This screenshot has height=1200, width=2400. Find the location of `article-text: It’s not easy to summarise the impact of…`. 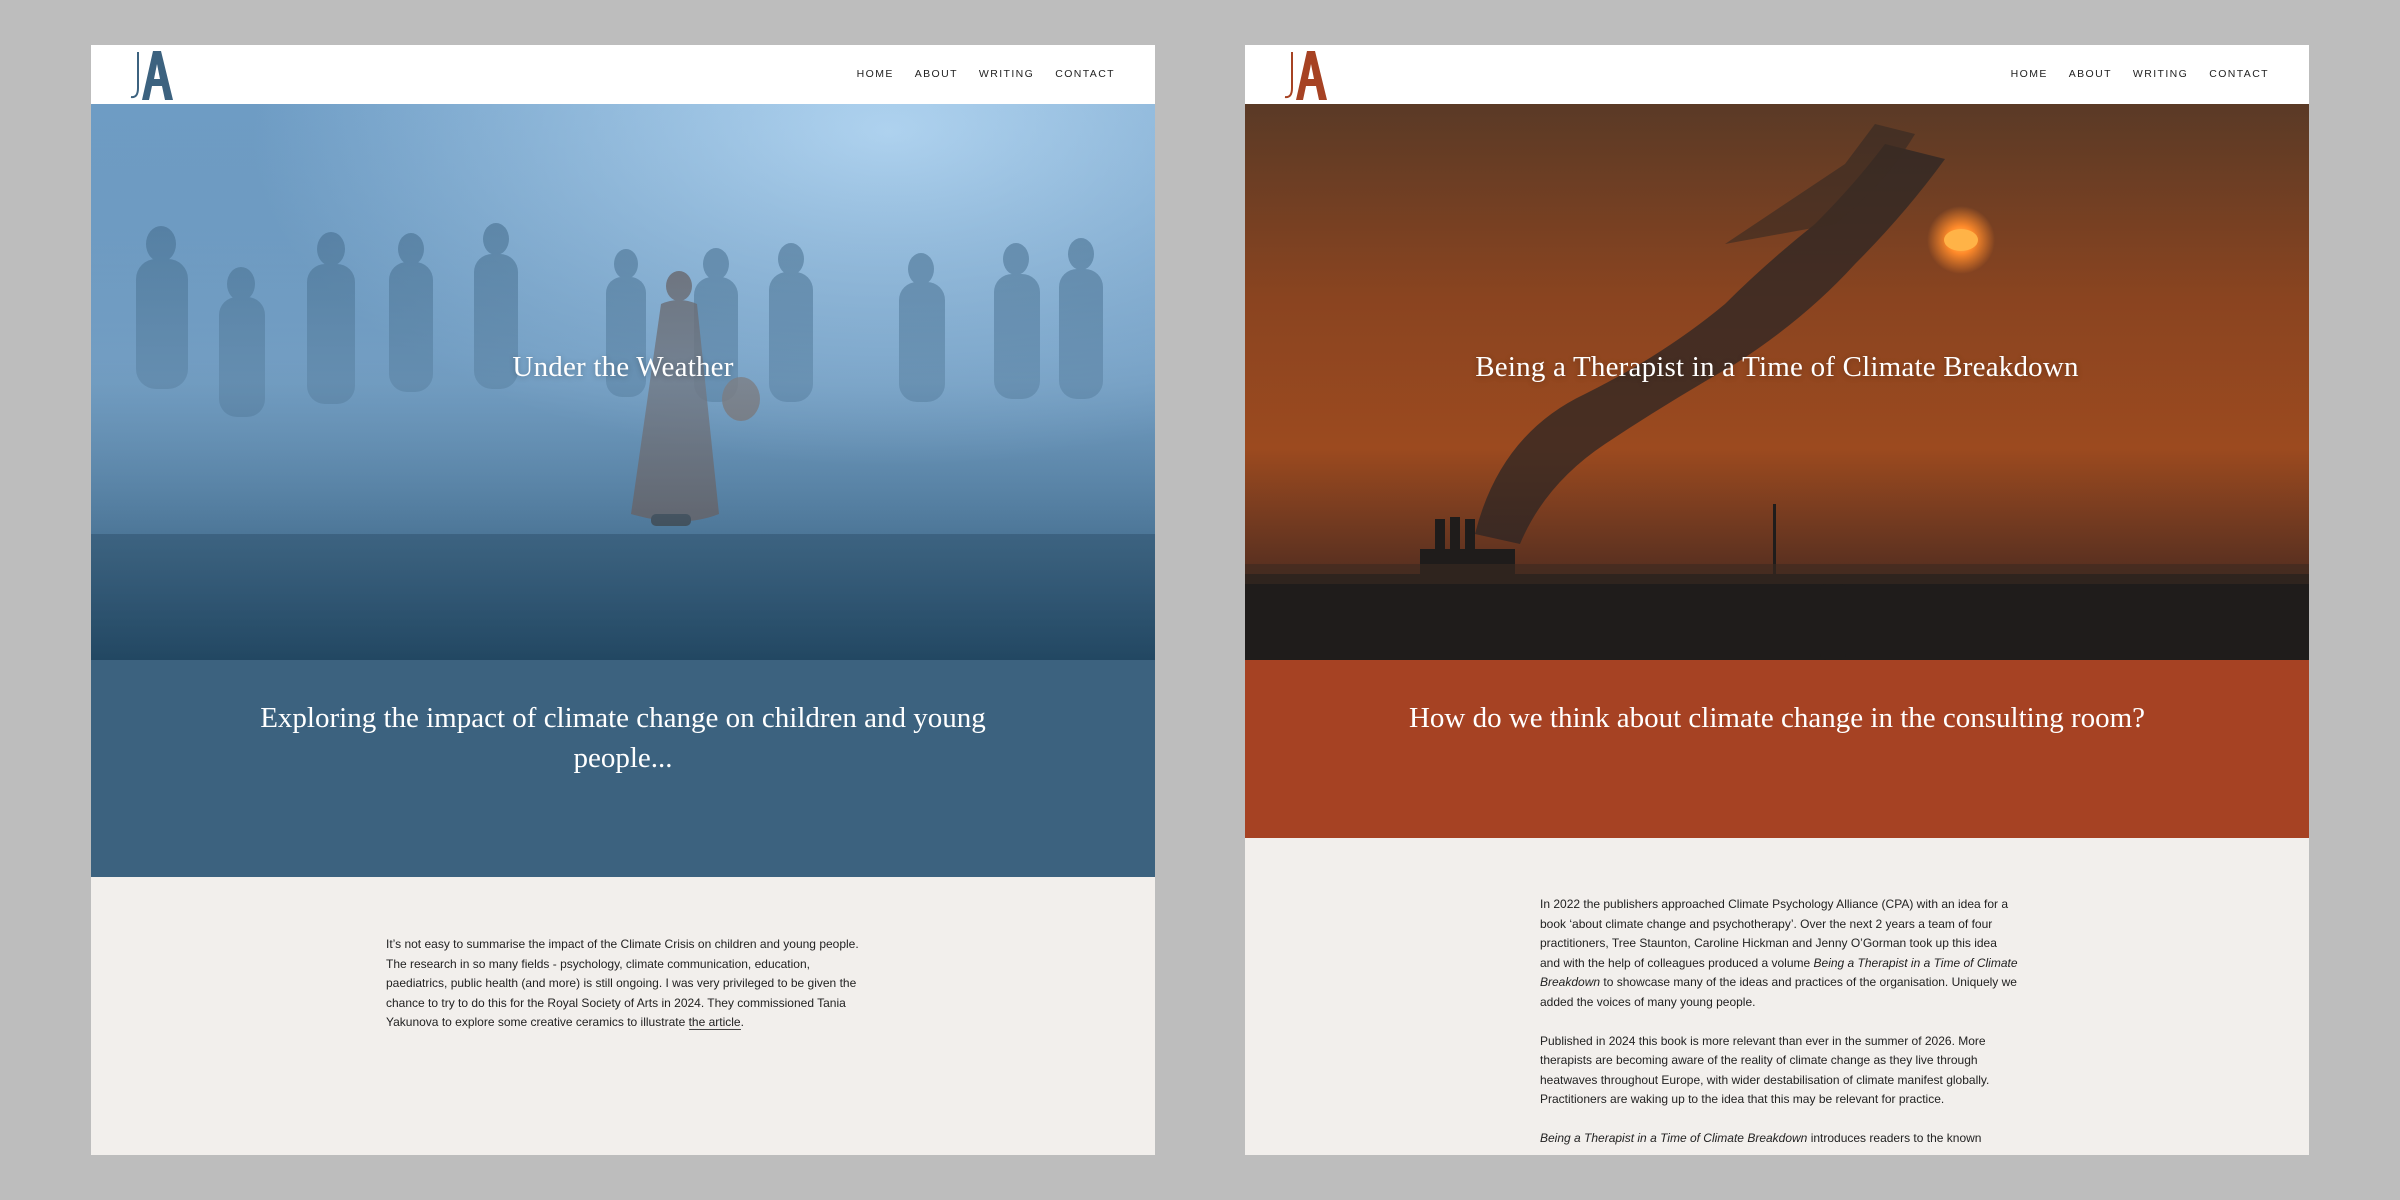

article-text: It’s not easy to summarise the impact of… is located at coordinates (626, 993).